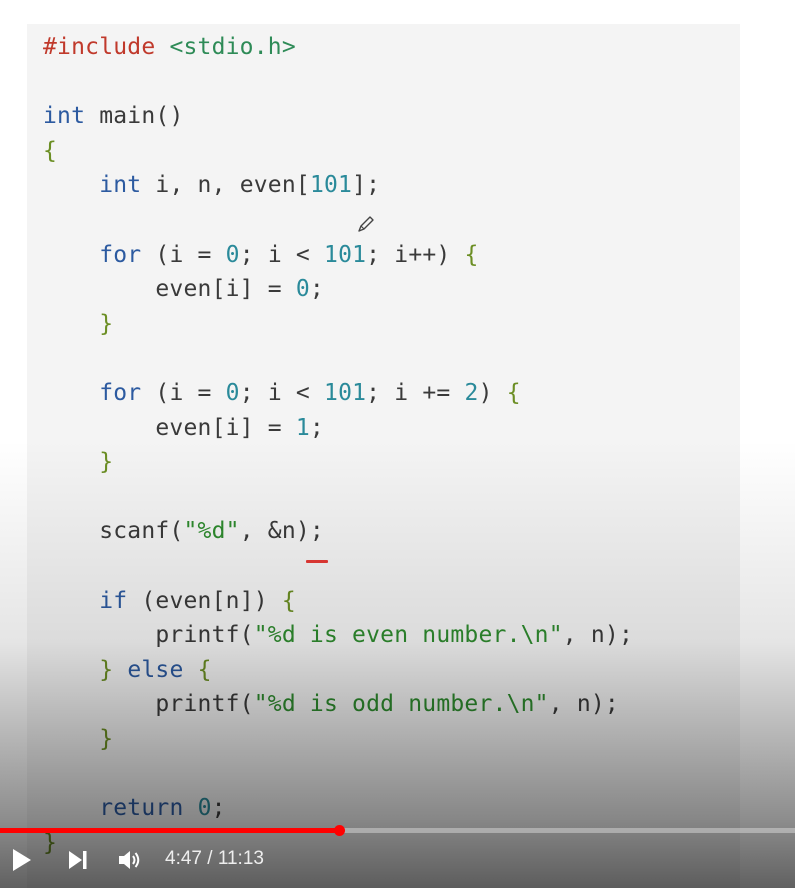 The height and width of the screenshot is (888, 795). What do you see at coordinates (281, 531) in the screenshot?
I see `code-token: , &n);` at bounding box center [281, 531].